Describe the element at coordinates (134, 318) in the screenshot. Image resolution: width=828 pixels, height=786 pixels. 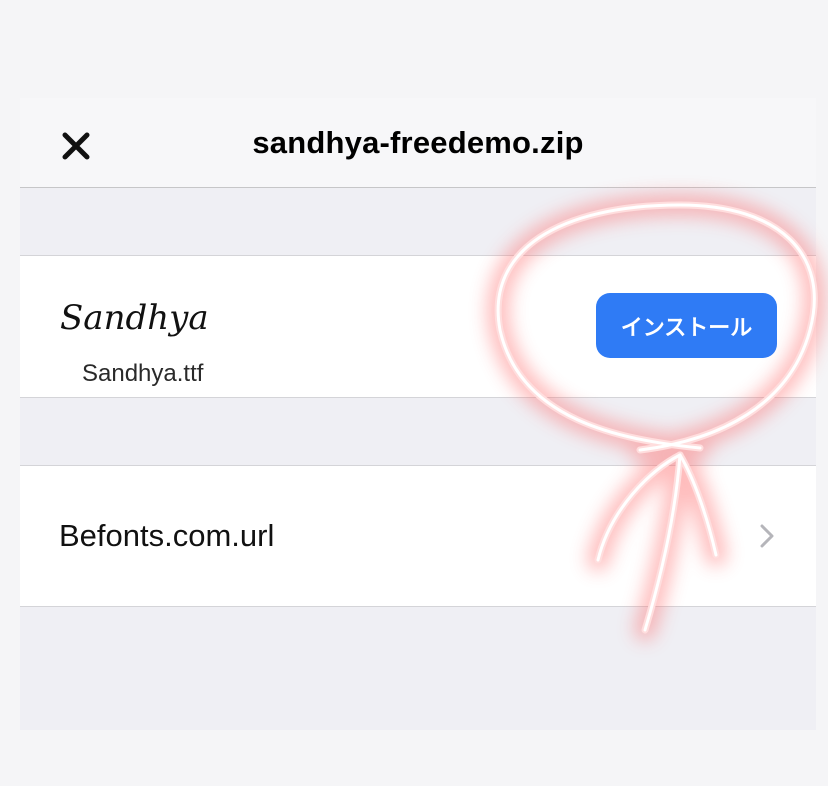
I see `font-preview-text: Sandhya` at that location.